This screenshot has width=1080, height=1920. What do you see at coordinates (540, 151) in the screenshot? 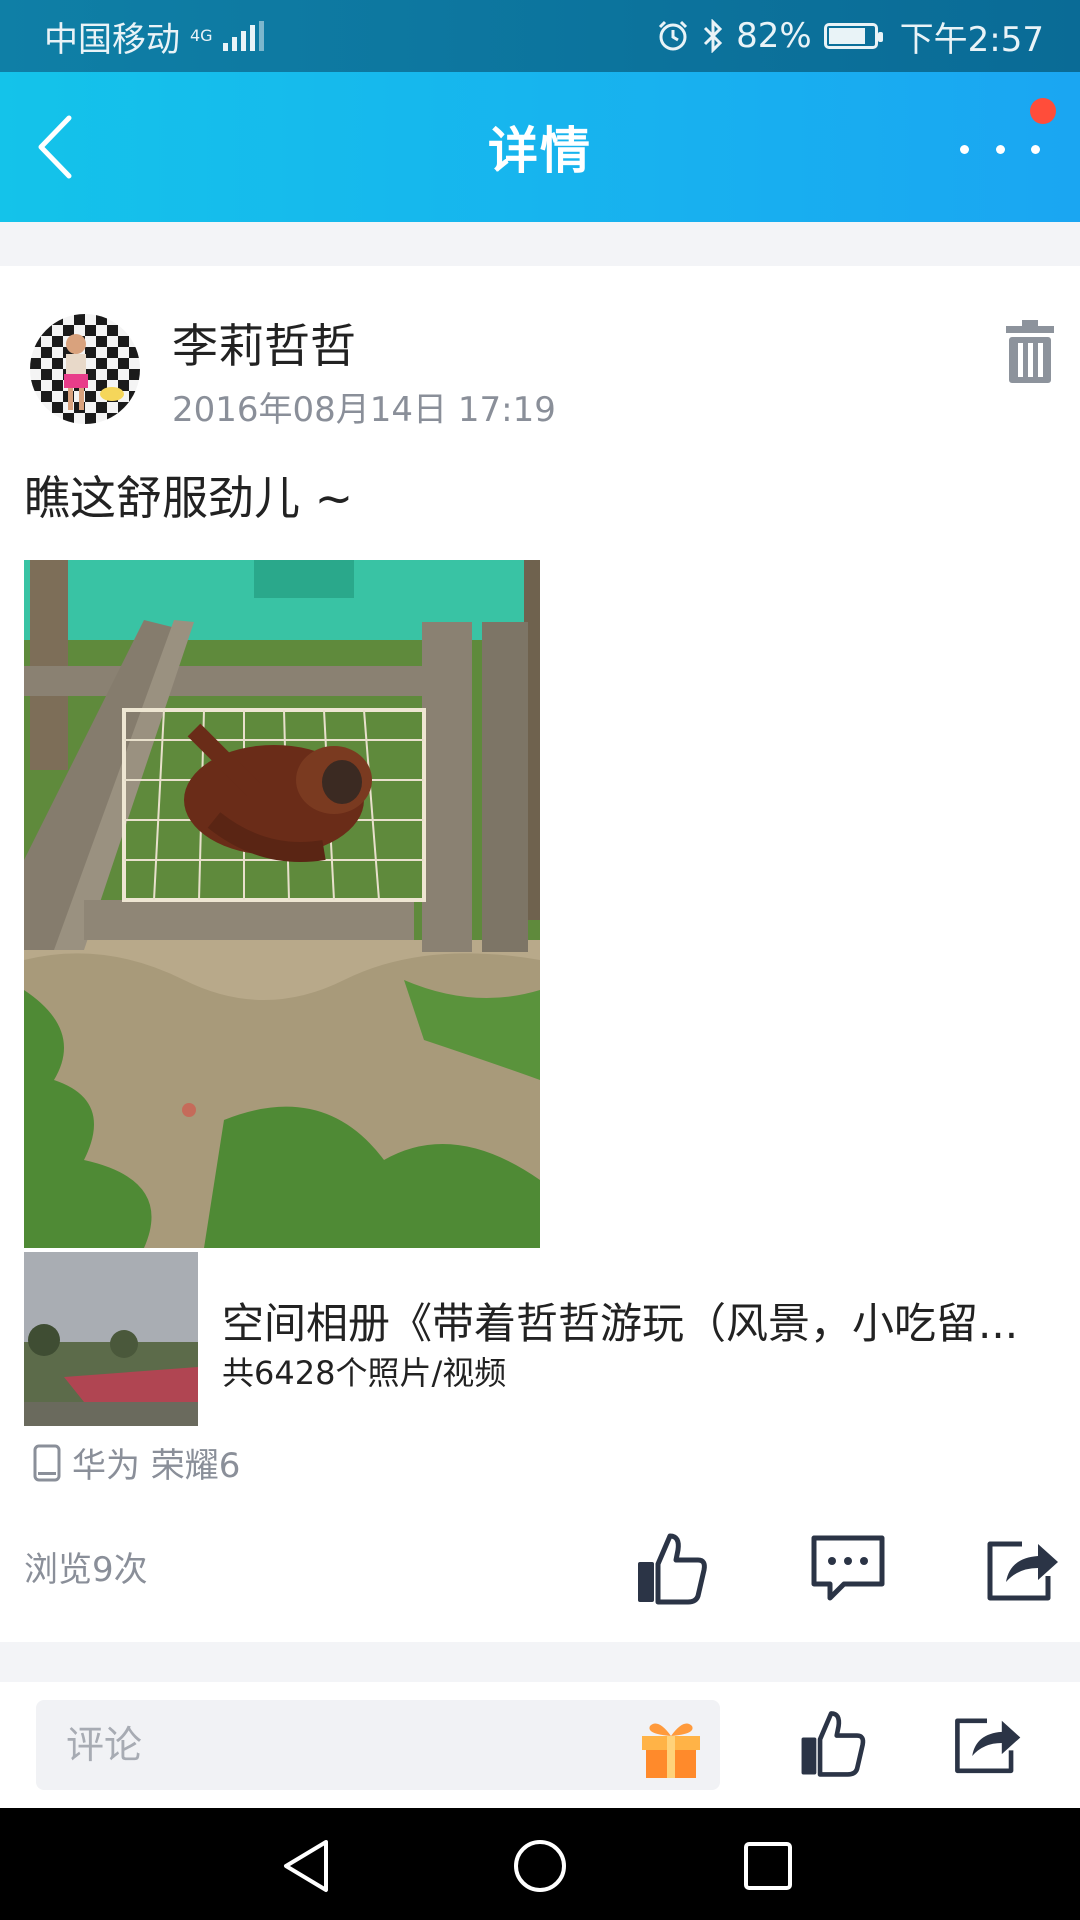
I see `page-title: 详情` at bounding box center [540, 151].